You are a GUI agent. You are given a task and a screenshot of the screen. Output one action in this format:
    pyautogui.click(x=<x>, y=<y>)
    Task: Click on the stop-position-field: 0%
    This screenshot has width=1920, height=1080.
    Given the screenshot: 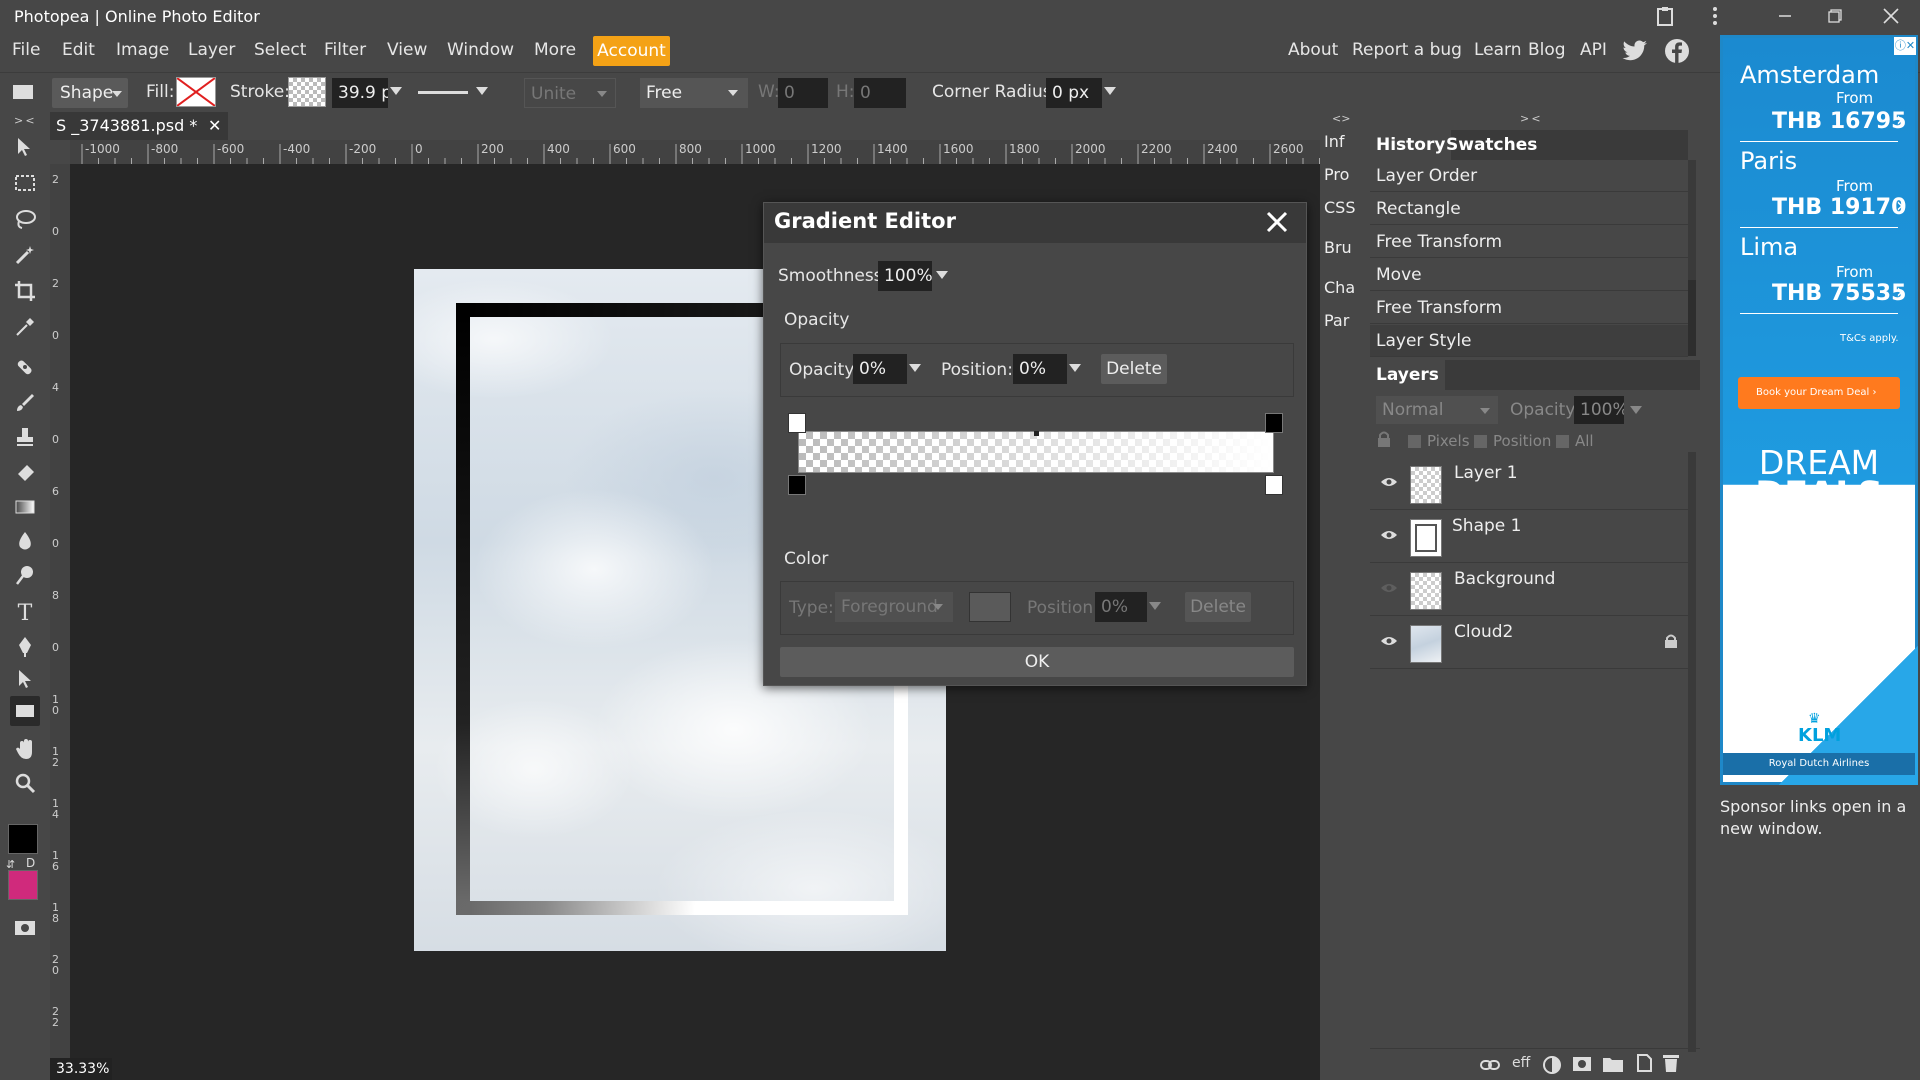 What is the action you would take?
    pyautogui.click(x=1040, y=369)
    